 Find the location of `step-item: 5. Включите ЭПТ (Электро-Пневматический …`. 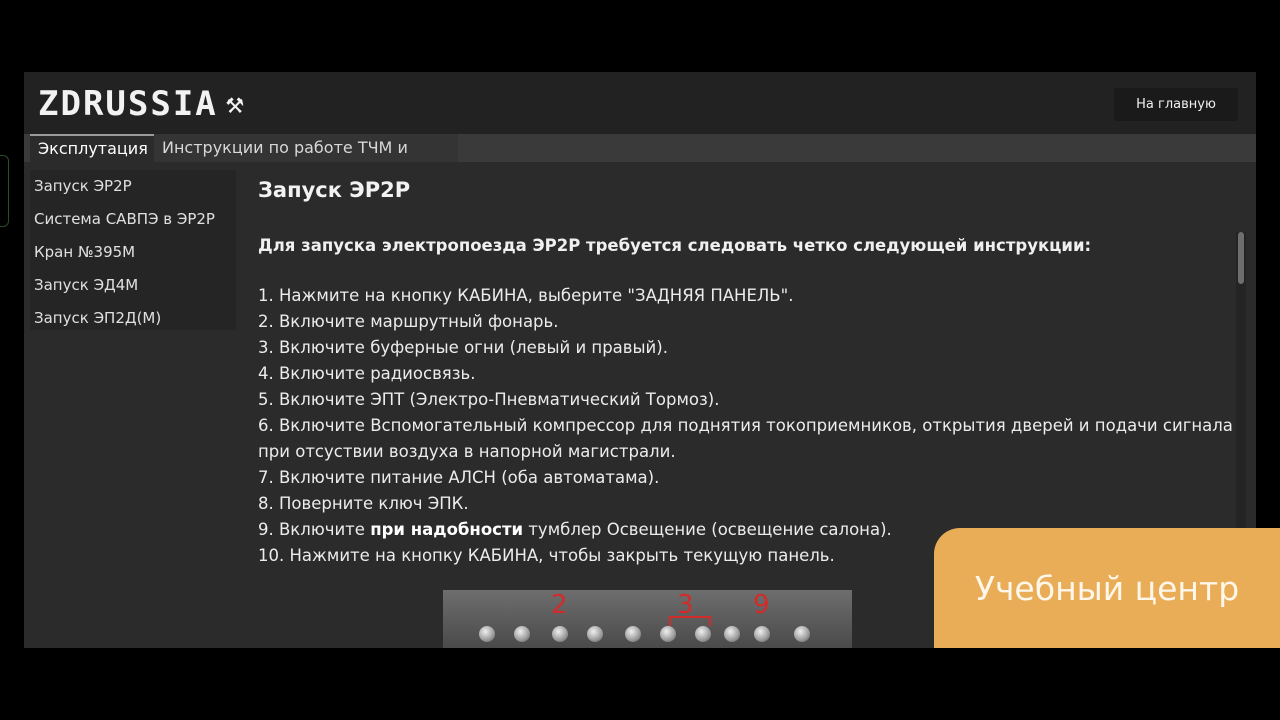

step-item: 5. Включите ЭПТ (Электро-Пневматический … is located at coordinates (489, 399).